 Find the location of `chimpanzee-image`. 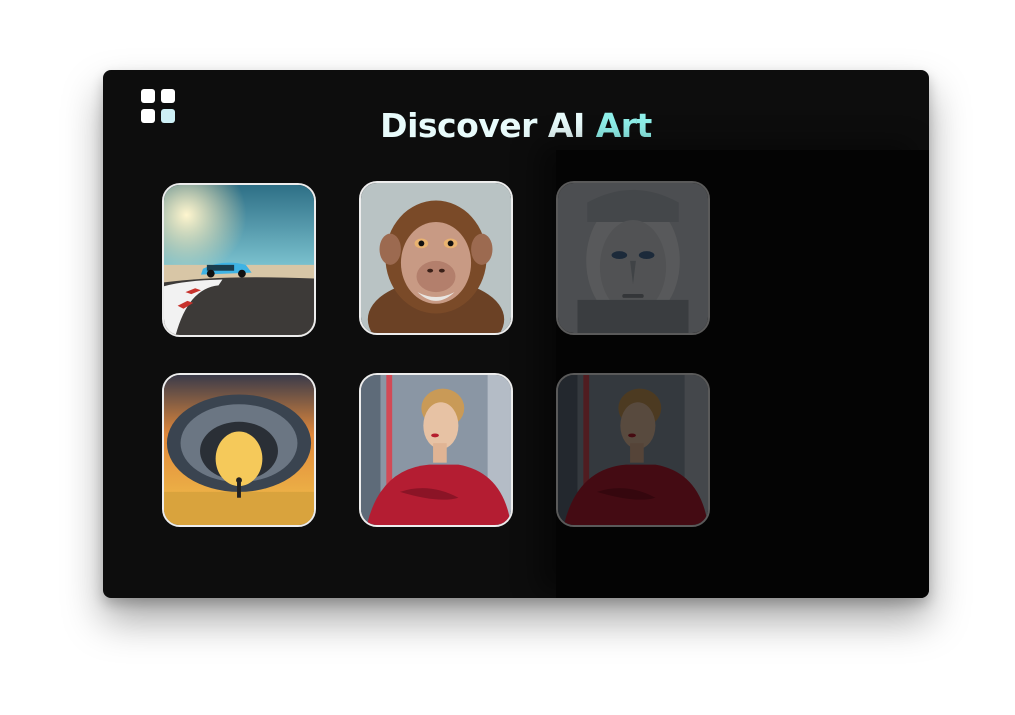

chimpanzee-image is located at coordinates (436, 258).